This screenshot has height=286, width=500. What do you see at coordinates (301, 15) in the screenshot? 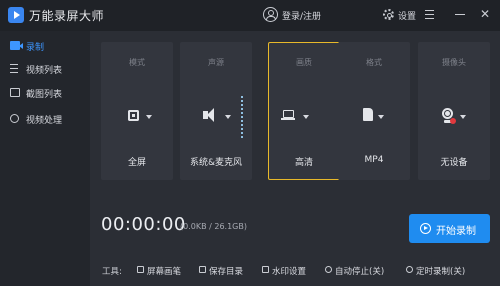
I see `login-link: 登录/注册` at bounding box center [301, 15].